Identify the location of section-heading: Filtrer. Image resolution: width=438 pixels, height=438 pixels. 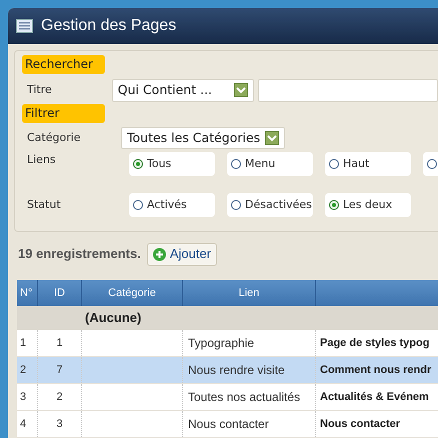
(63, 113).